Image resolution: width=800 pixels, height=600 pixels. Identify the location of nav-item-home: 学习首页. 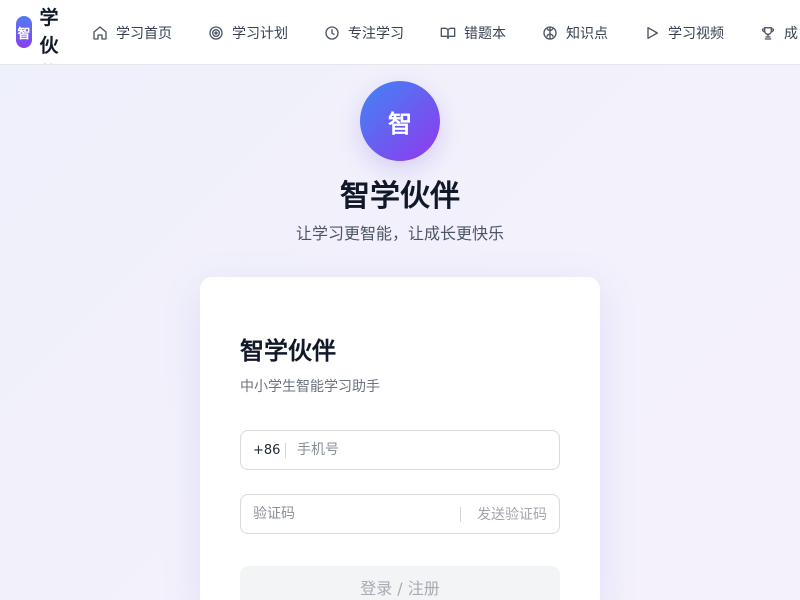
(132, 33).